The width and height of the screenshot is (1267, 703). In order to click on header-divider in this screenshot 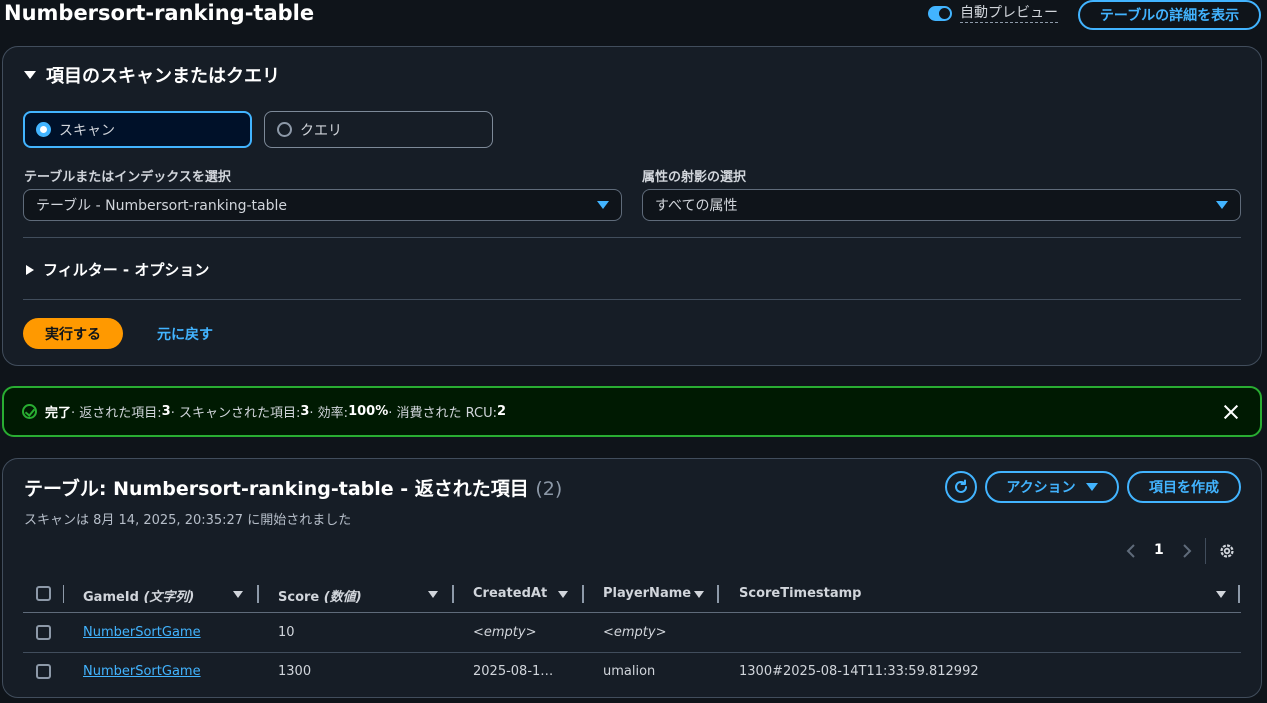, I will do `click(632, 612)`.